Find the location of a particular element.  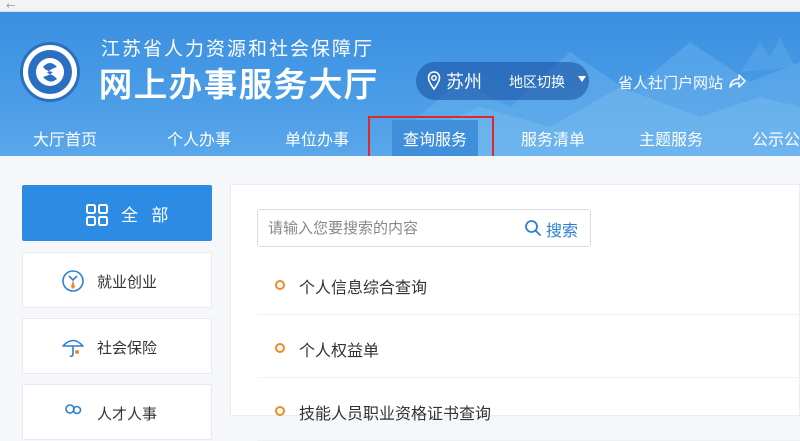

nav-home: 大厅首页 is located at coordinates (65, 138).